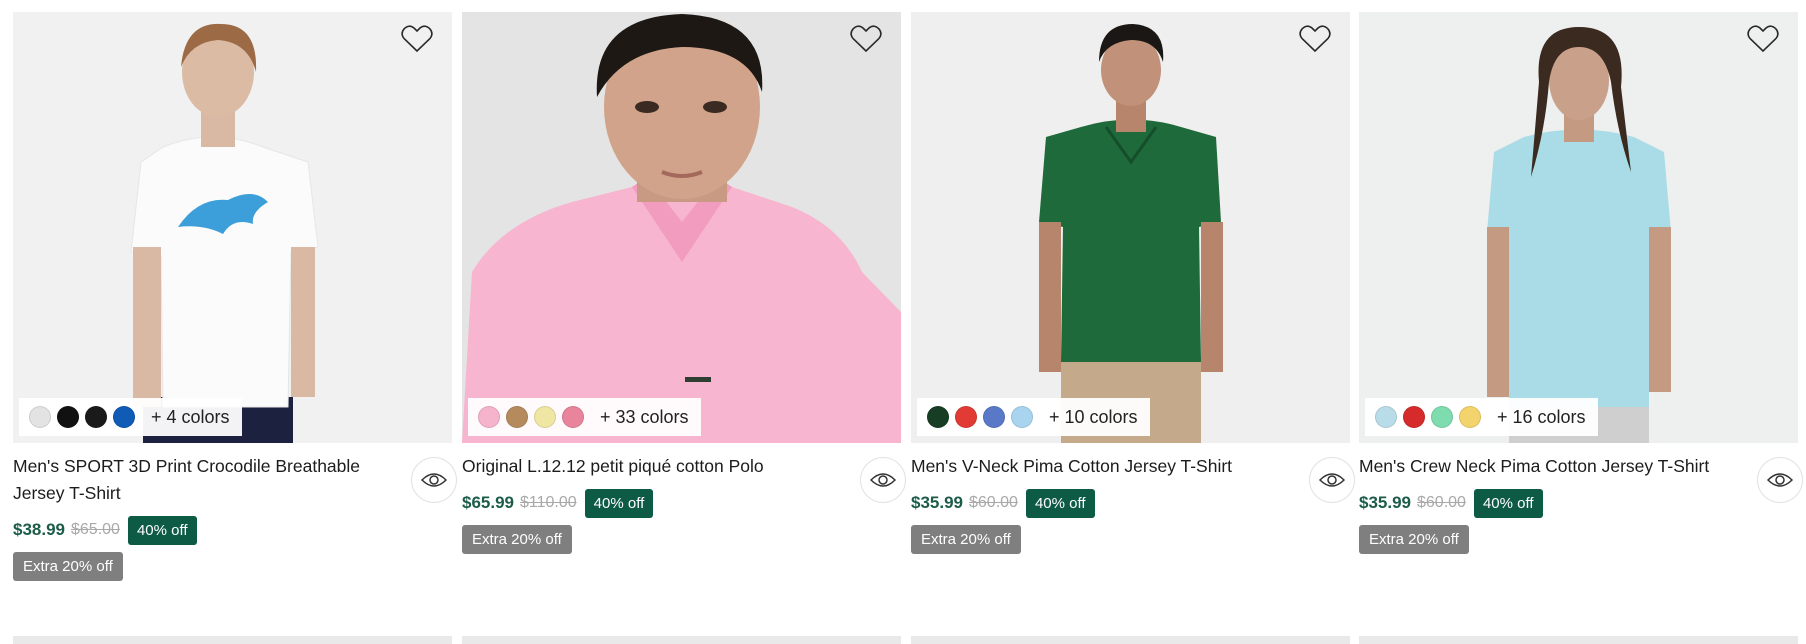 The height and width of the screenshot is (644, 1806). What do you see at coordinates (644, 417) in the screenshot?
I see `more-colors-label: + 33 colors` at bounding box center [644, 417].